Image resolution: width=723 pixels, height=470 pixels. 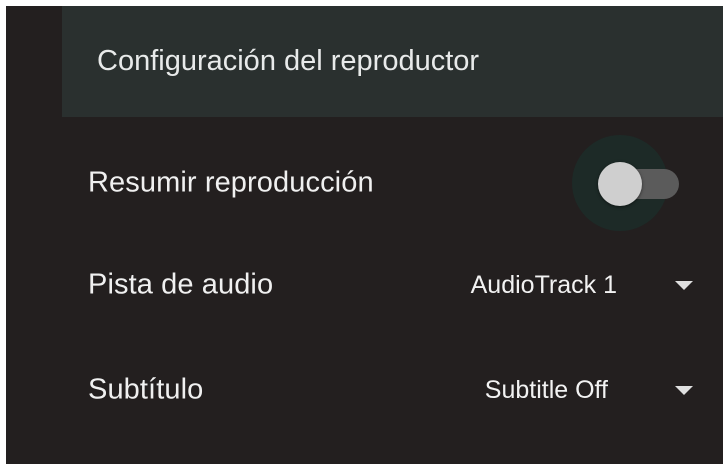 I want to click on subtitle-label: Subtítulo, so click(x=146, y=389).